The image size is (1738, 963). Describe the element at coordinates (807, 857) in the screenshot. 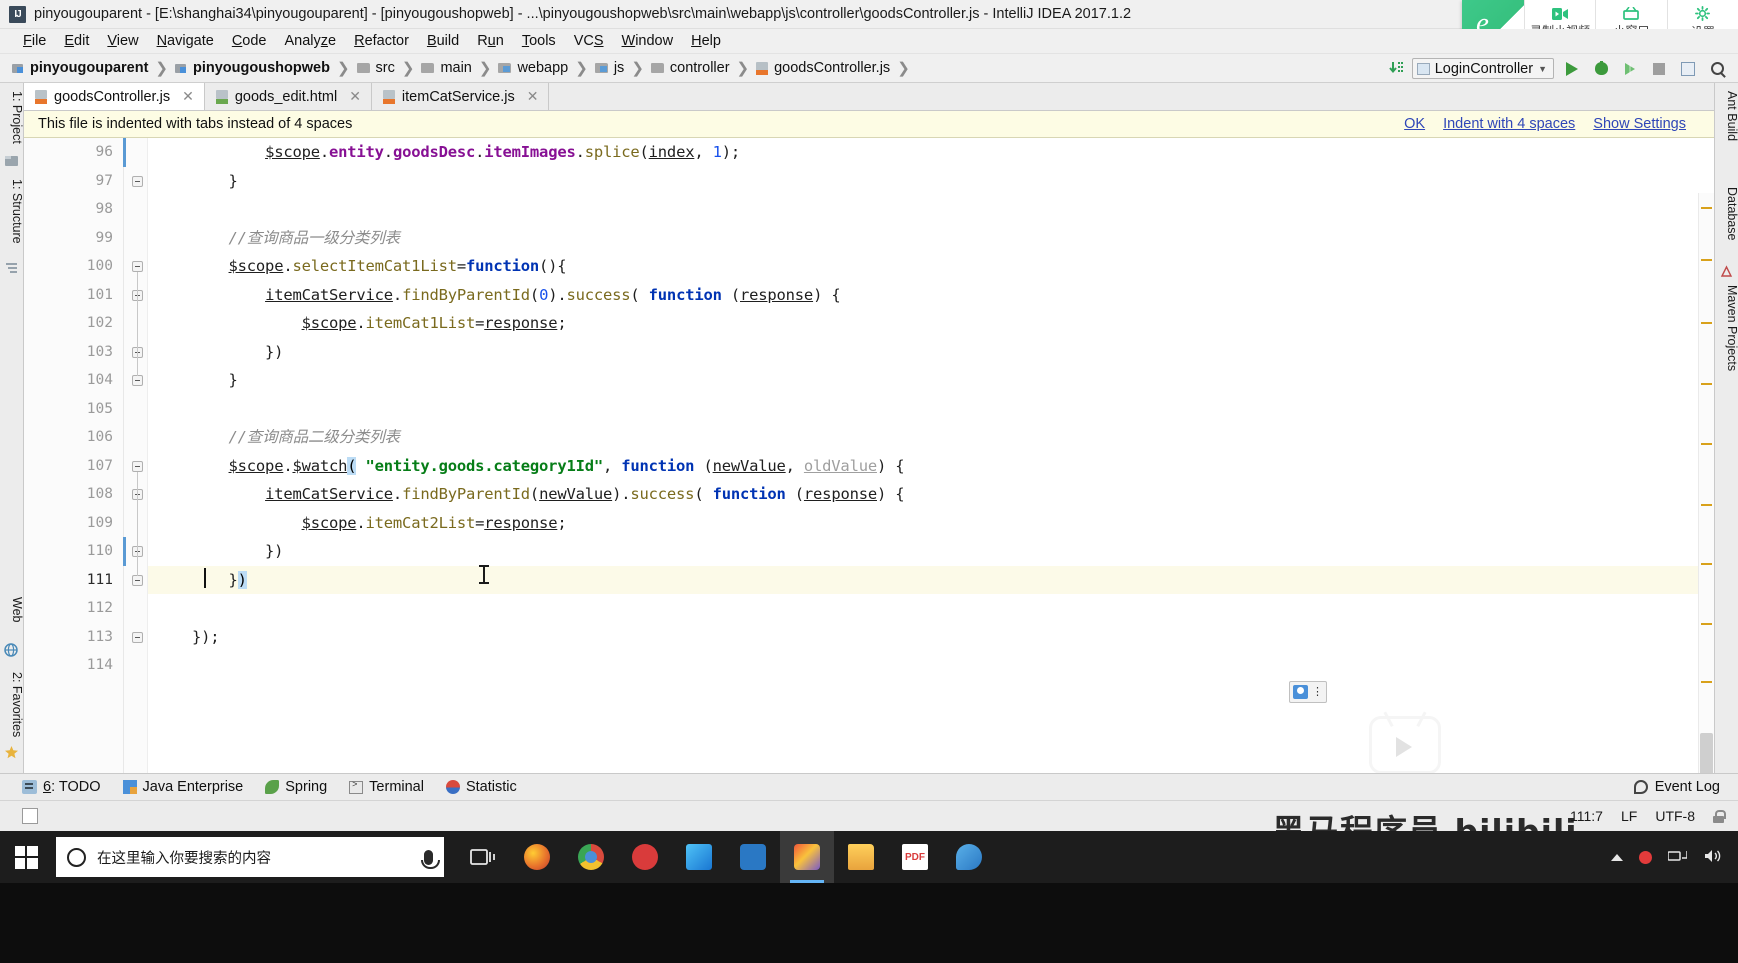

I see `intellij-idea-taskbar-icon` at that location.